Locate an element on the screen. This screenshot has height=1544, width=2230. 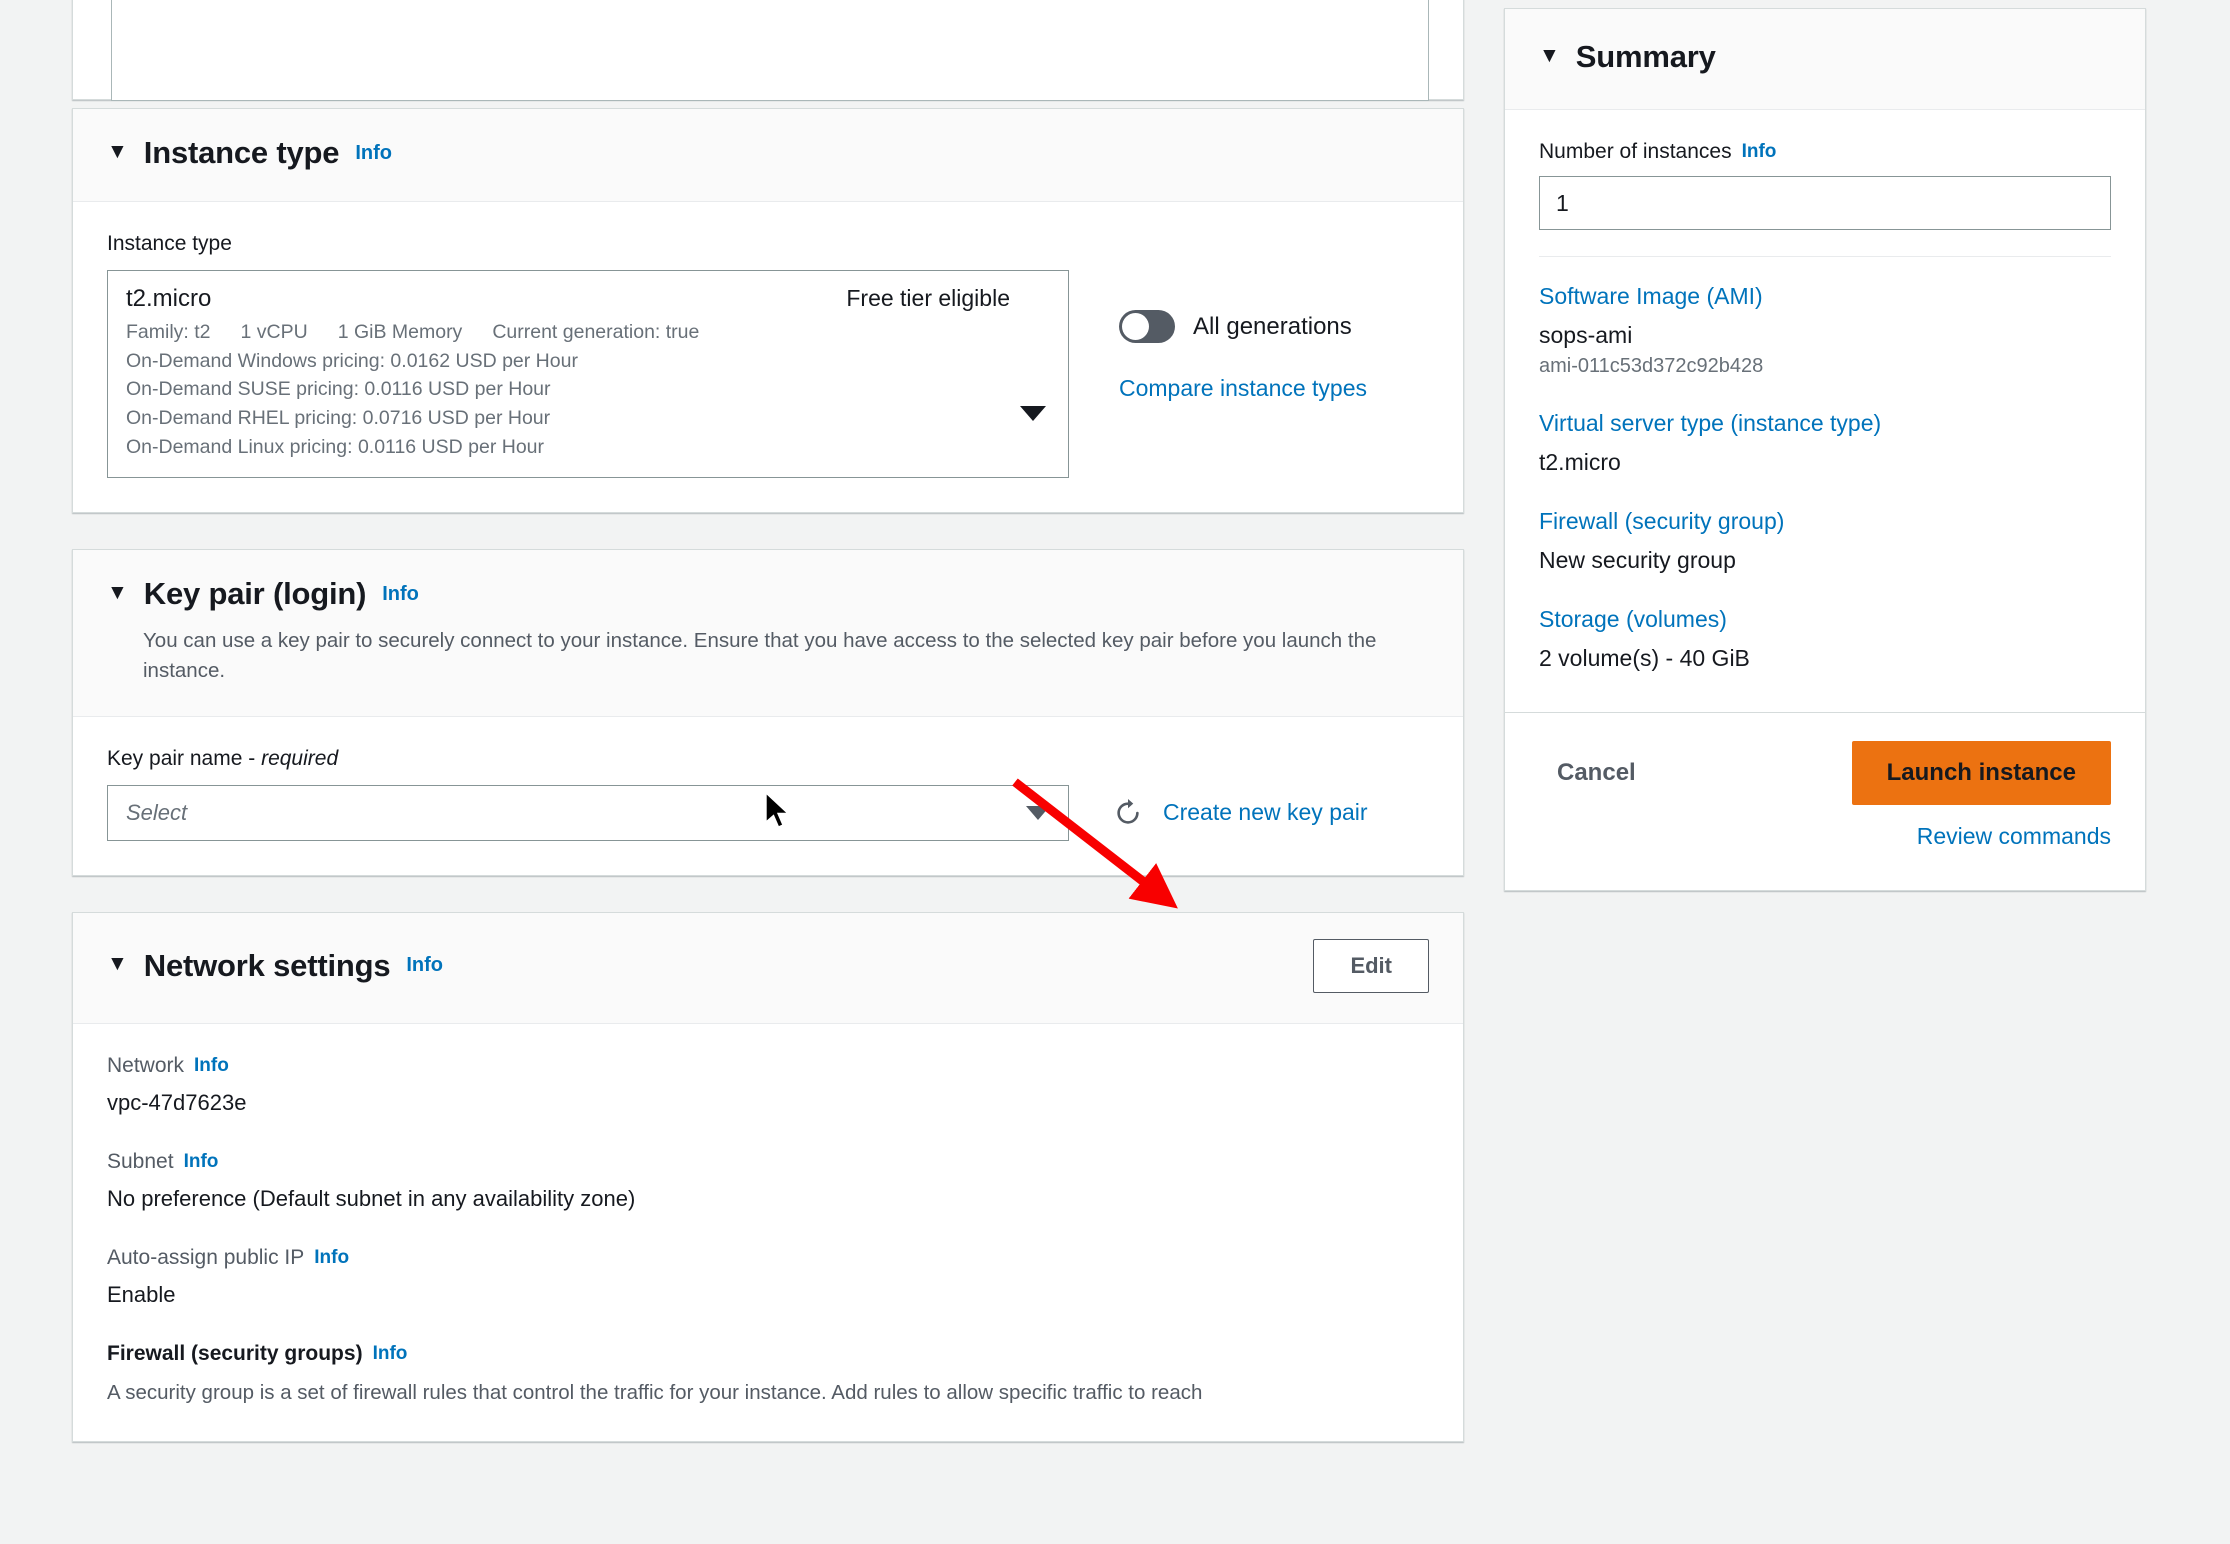
summary-storage-value: 2 volume(s) - 40 GiB is located at coordinates (1644, 658).